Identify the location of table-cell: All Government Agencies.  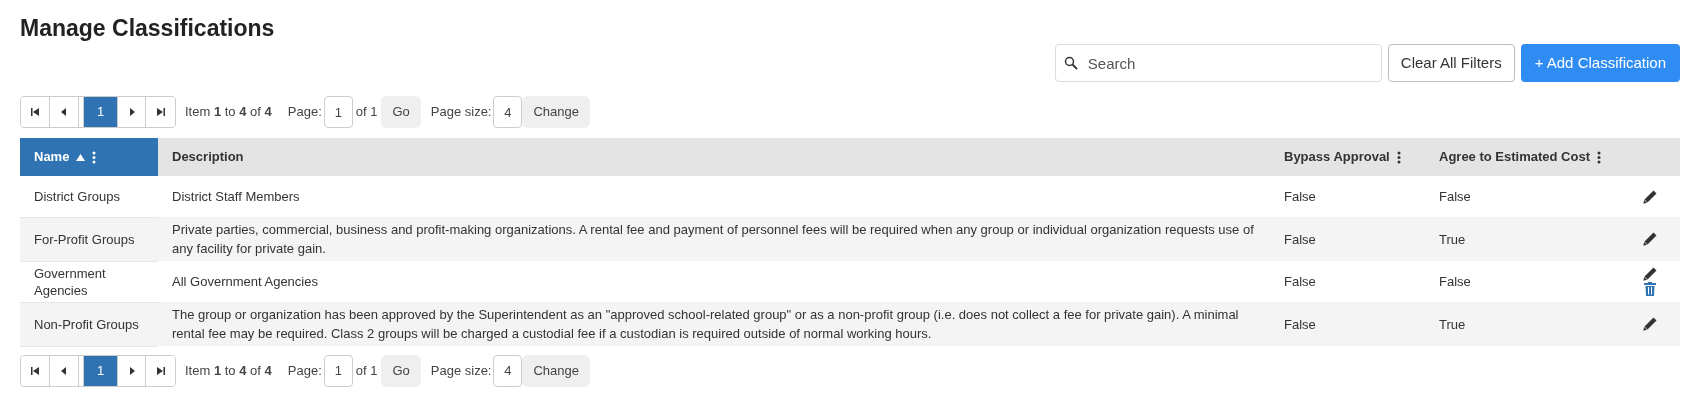
(245, 281).